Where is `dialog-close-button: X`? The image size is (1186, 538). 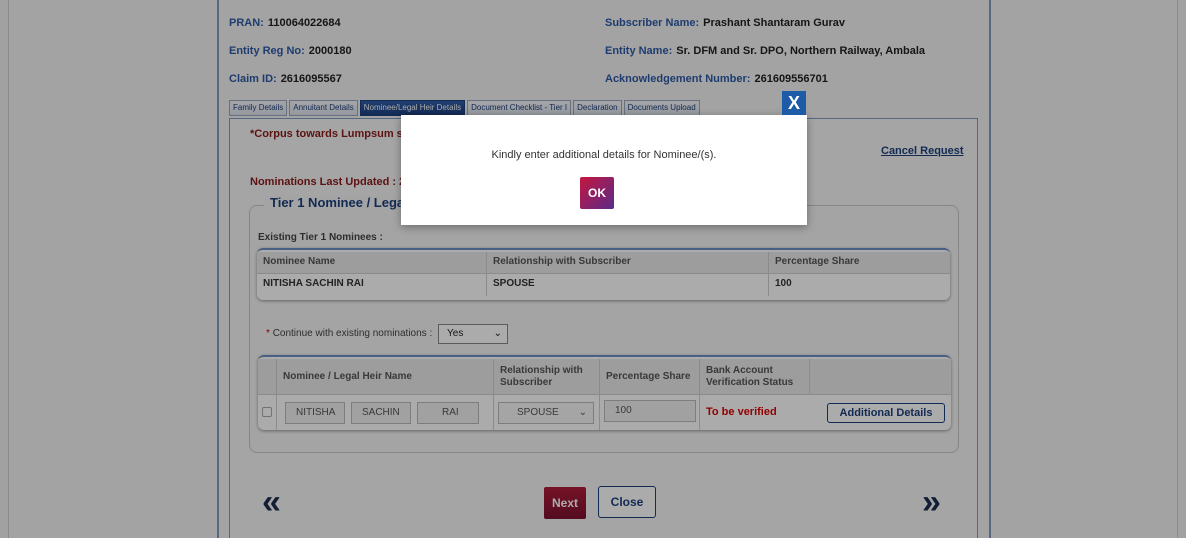
dialog-close-button: X is located at coordinates (794, 103).